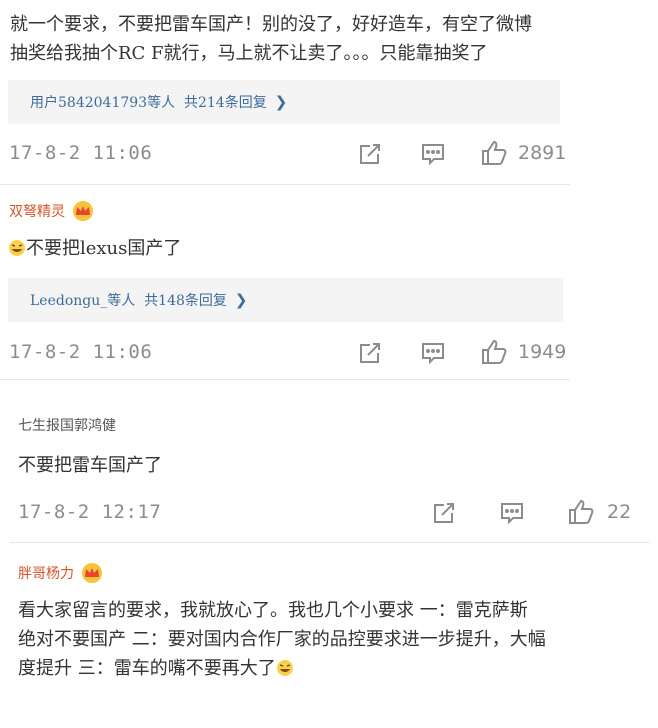 Image resolution: width=658 pixels, height=728 pixels. Describe the element at coordinates (90, 465) in the screenshot. I see `comment-text: 不要把雷车国产了` at that location.